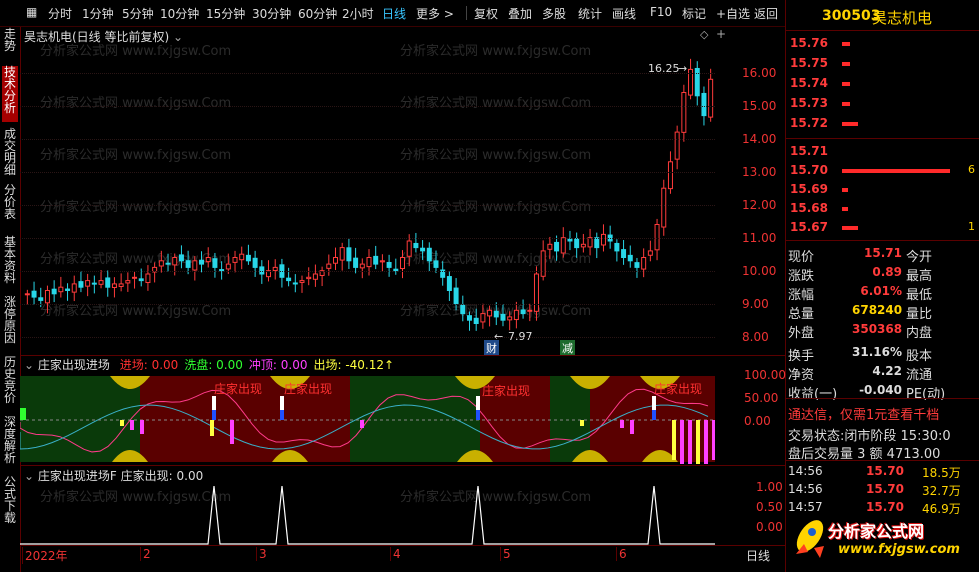 The width and height of the screenshot is (979, 572). What do you see at coordinates (80, 419) in the screenshot?
I see `zone-band` at bounding box center [80, 419].